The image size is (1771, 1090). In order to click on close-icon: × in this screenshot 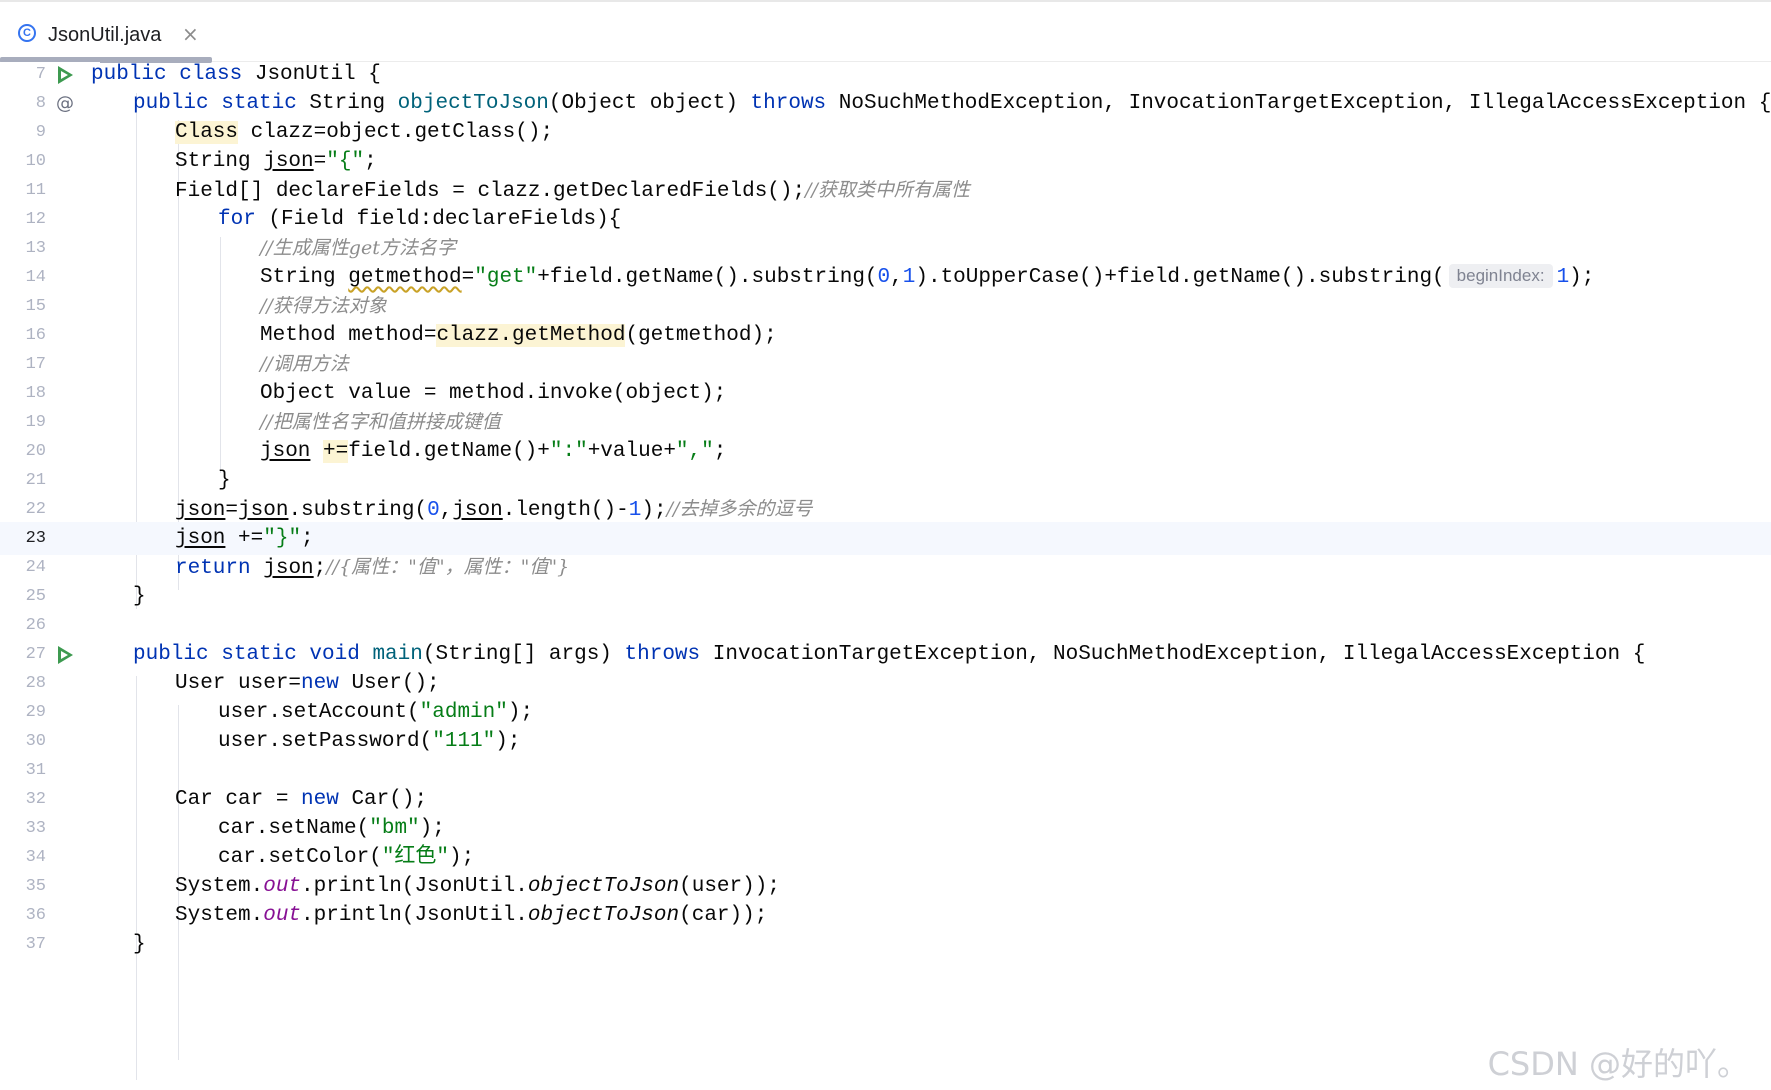, I will do `click(190, 34)`.